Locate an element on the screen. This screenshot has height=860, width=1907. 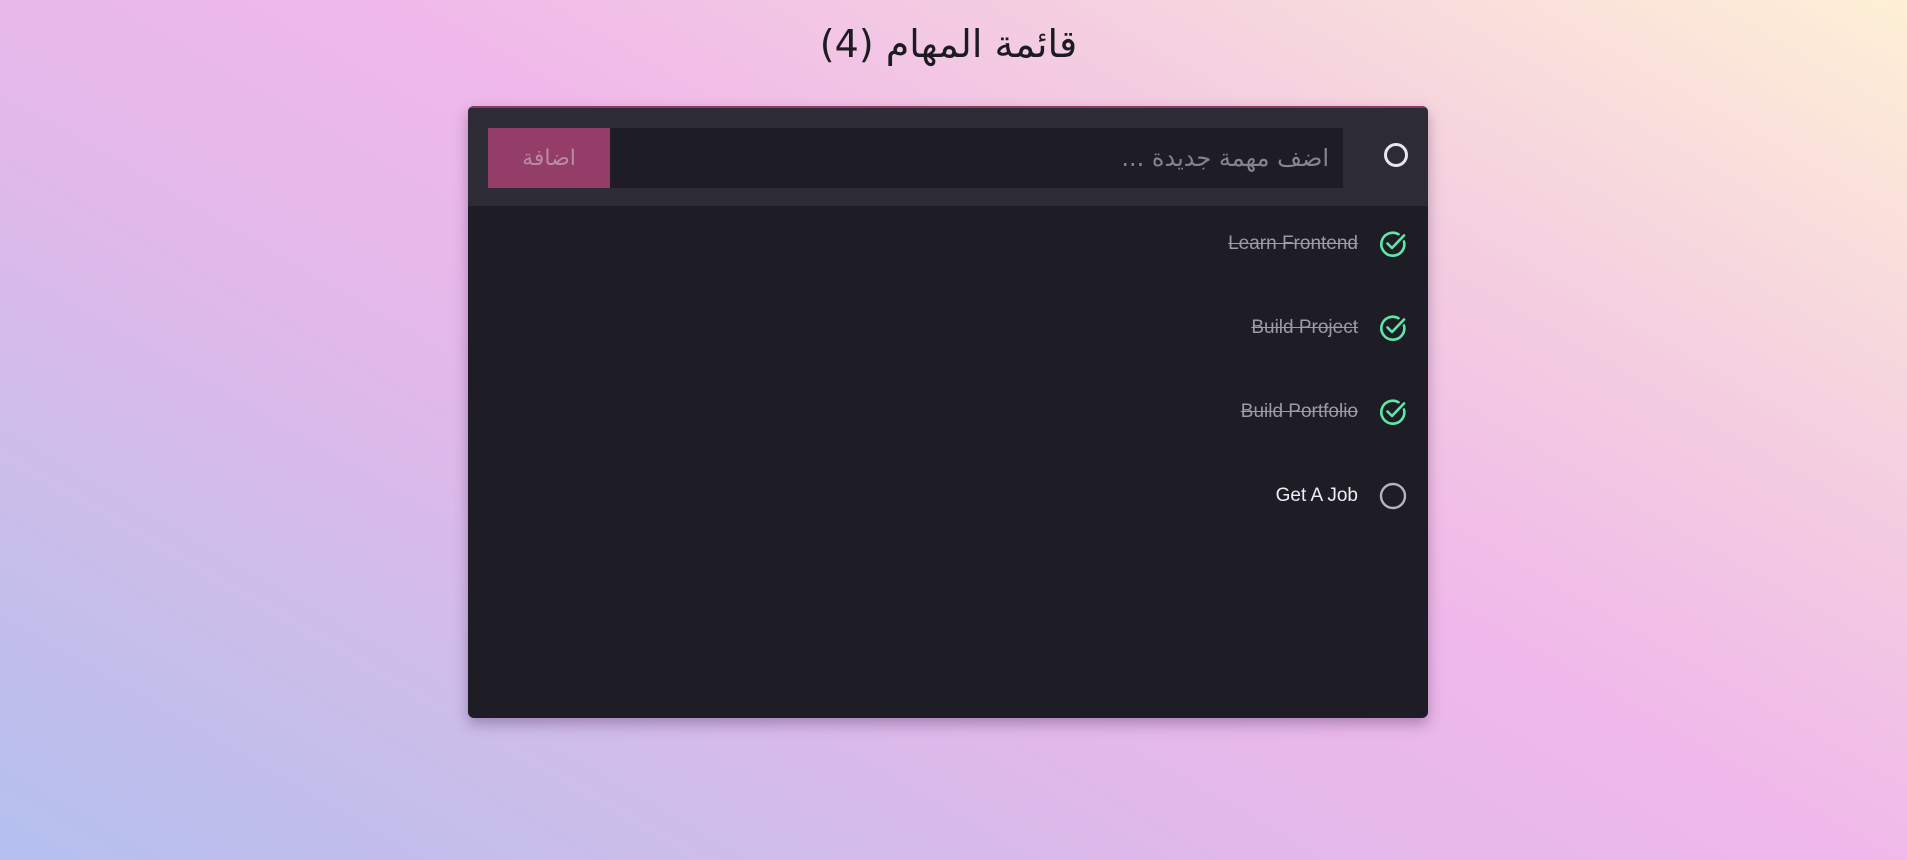
toggle-all-circle-icon is located at coordinates (1396, 155).